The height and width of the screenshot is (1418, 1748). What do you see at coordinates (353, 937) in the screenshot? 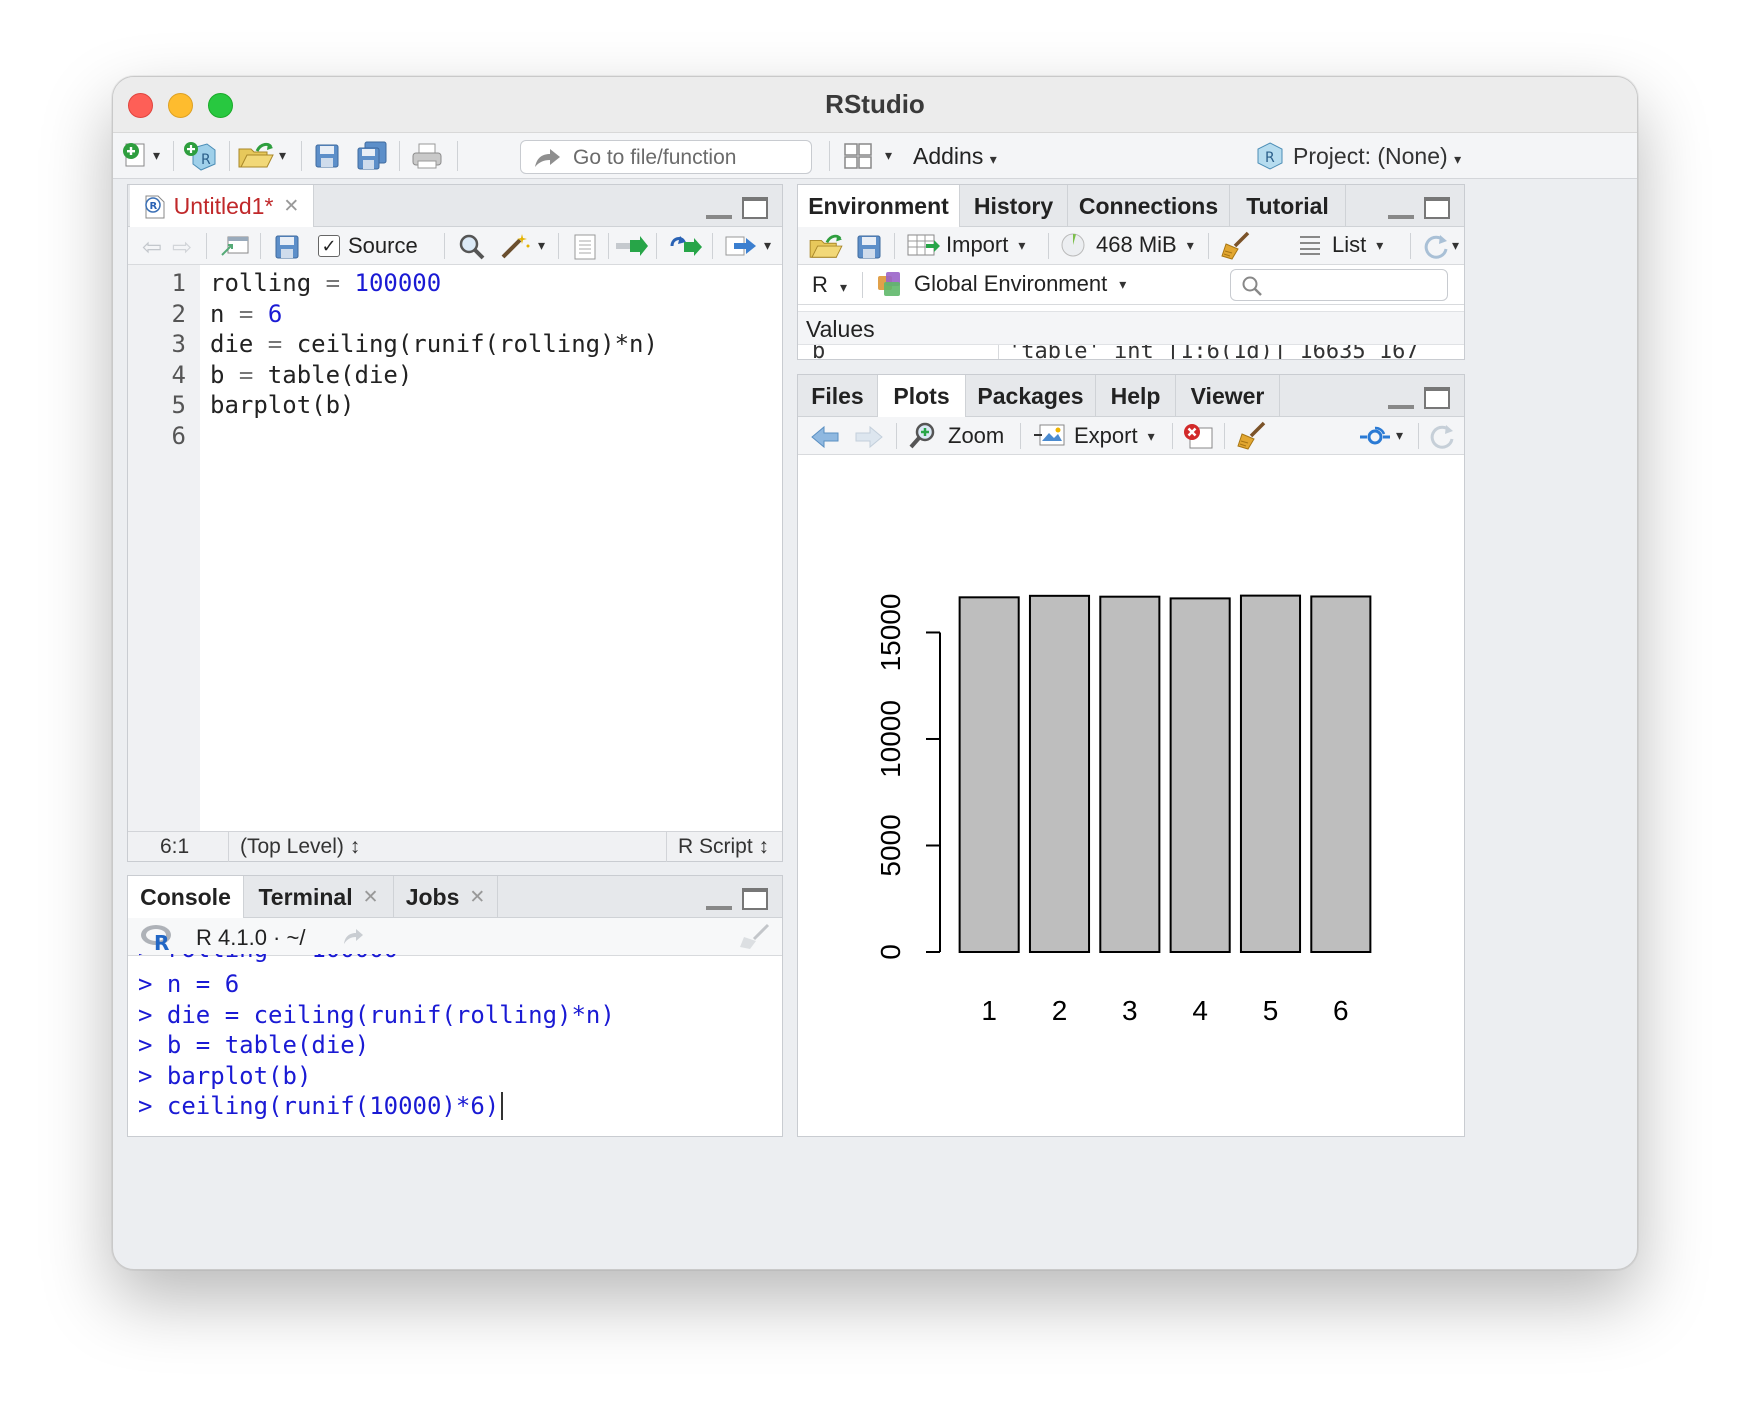
I see `goto-directory-icon` at bounding box center [353, 937].